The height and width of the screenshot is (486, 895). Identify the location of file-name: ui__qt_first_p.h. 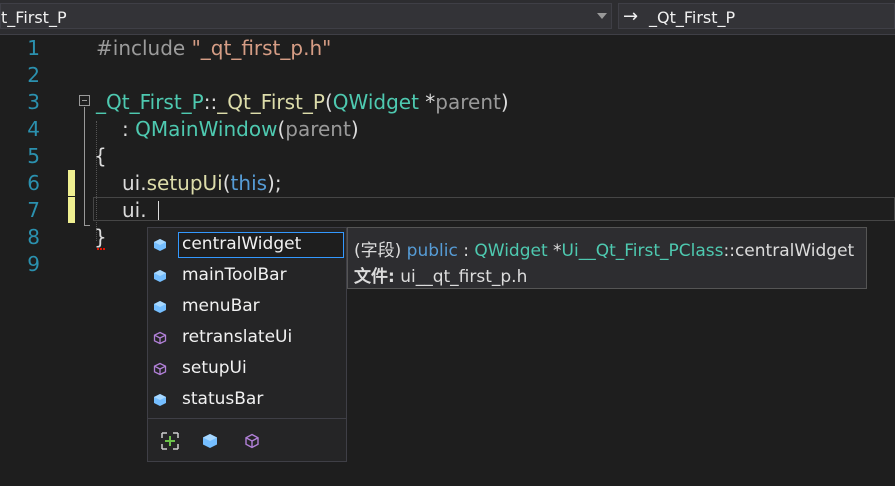
(461, 277).